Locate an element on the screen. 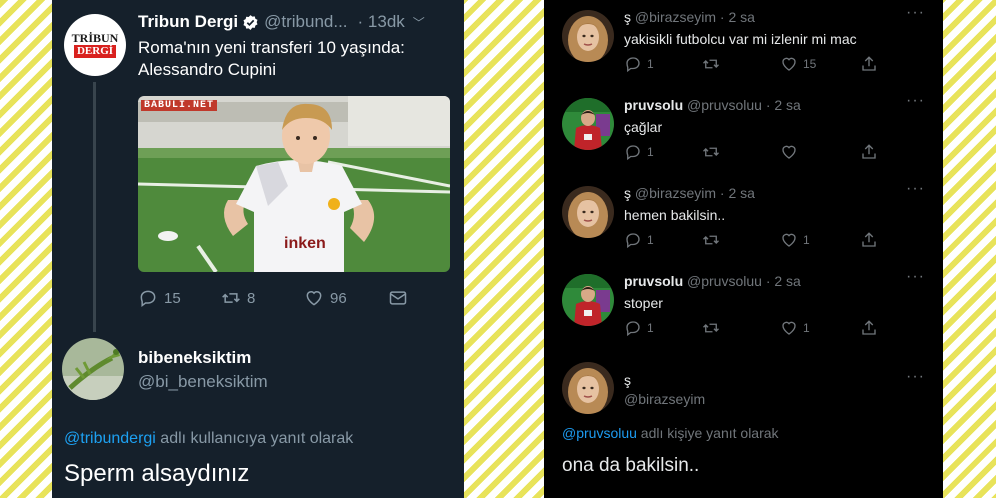  reply-tweet: pruvsolu @pruvsoluu · 2 sa ··· çağlar 1 is located at coordinates (743, 132).